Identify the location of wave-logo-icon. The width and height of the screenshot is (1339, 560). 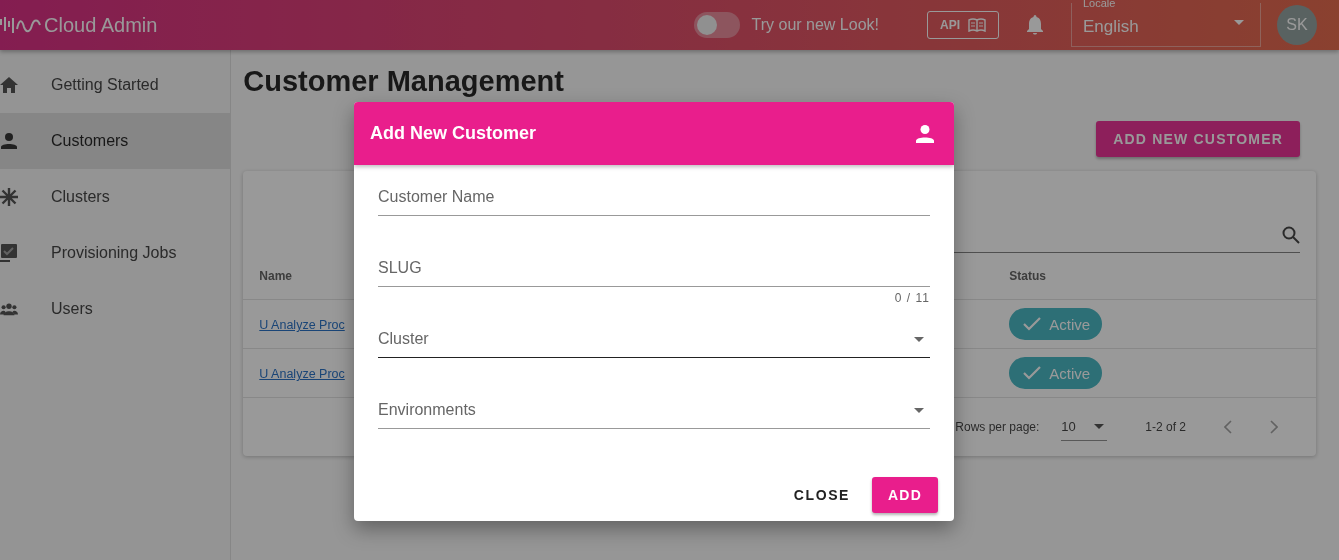
(22, 25).